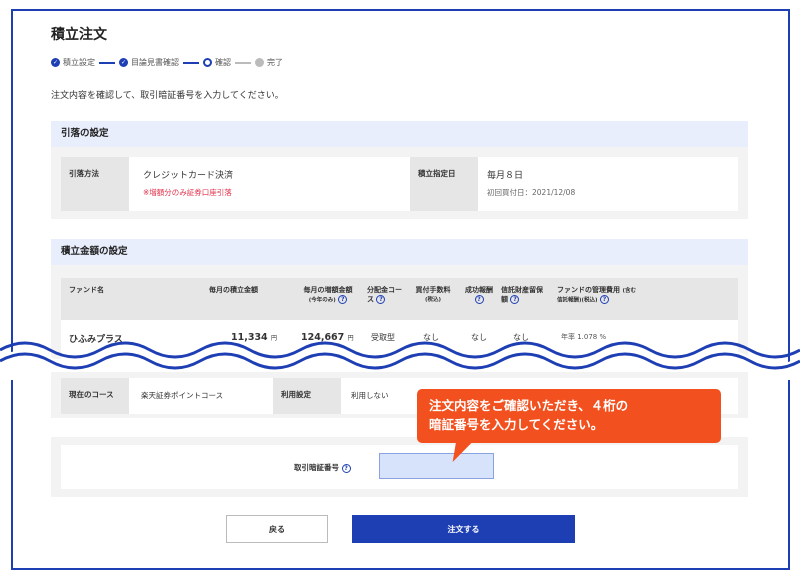 The width and height of the screenshot is (800, 579). Describe the element at coordinates (95, 396) in the screenshot. I see `course-label: 現在のコース` at that location.